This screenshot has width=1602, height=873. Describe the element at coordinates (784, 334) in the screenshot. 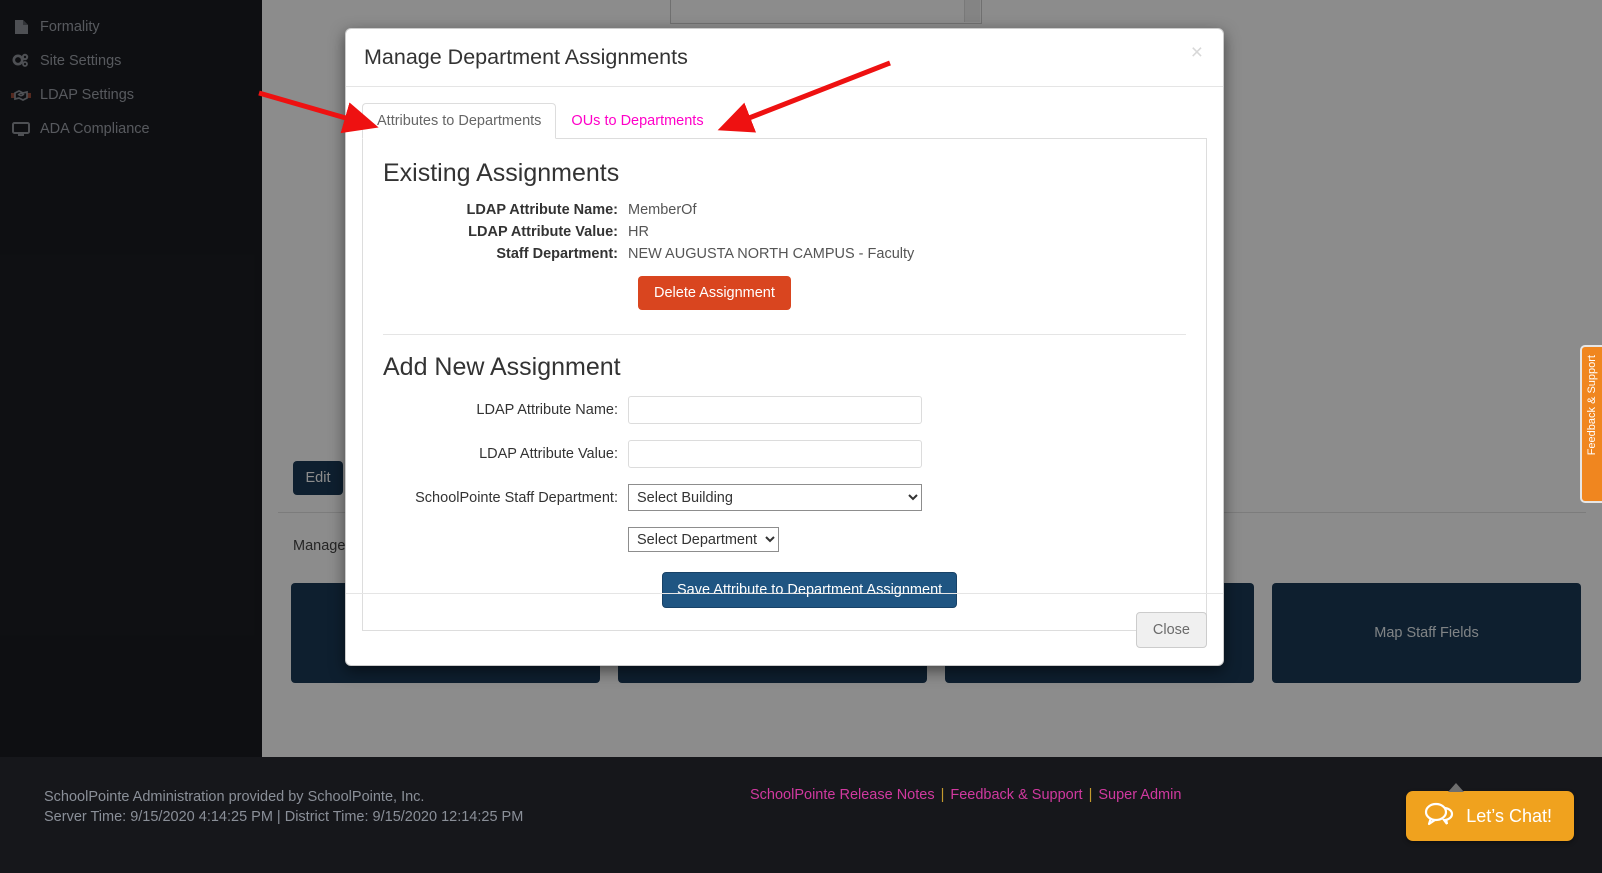

I see `section-separator` at that location.